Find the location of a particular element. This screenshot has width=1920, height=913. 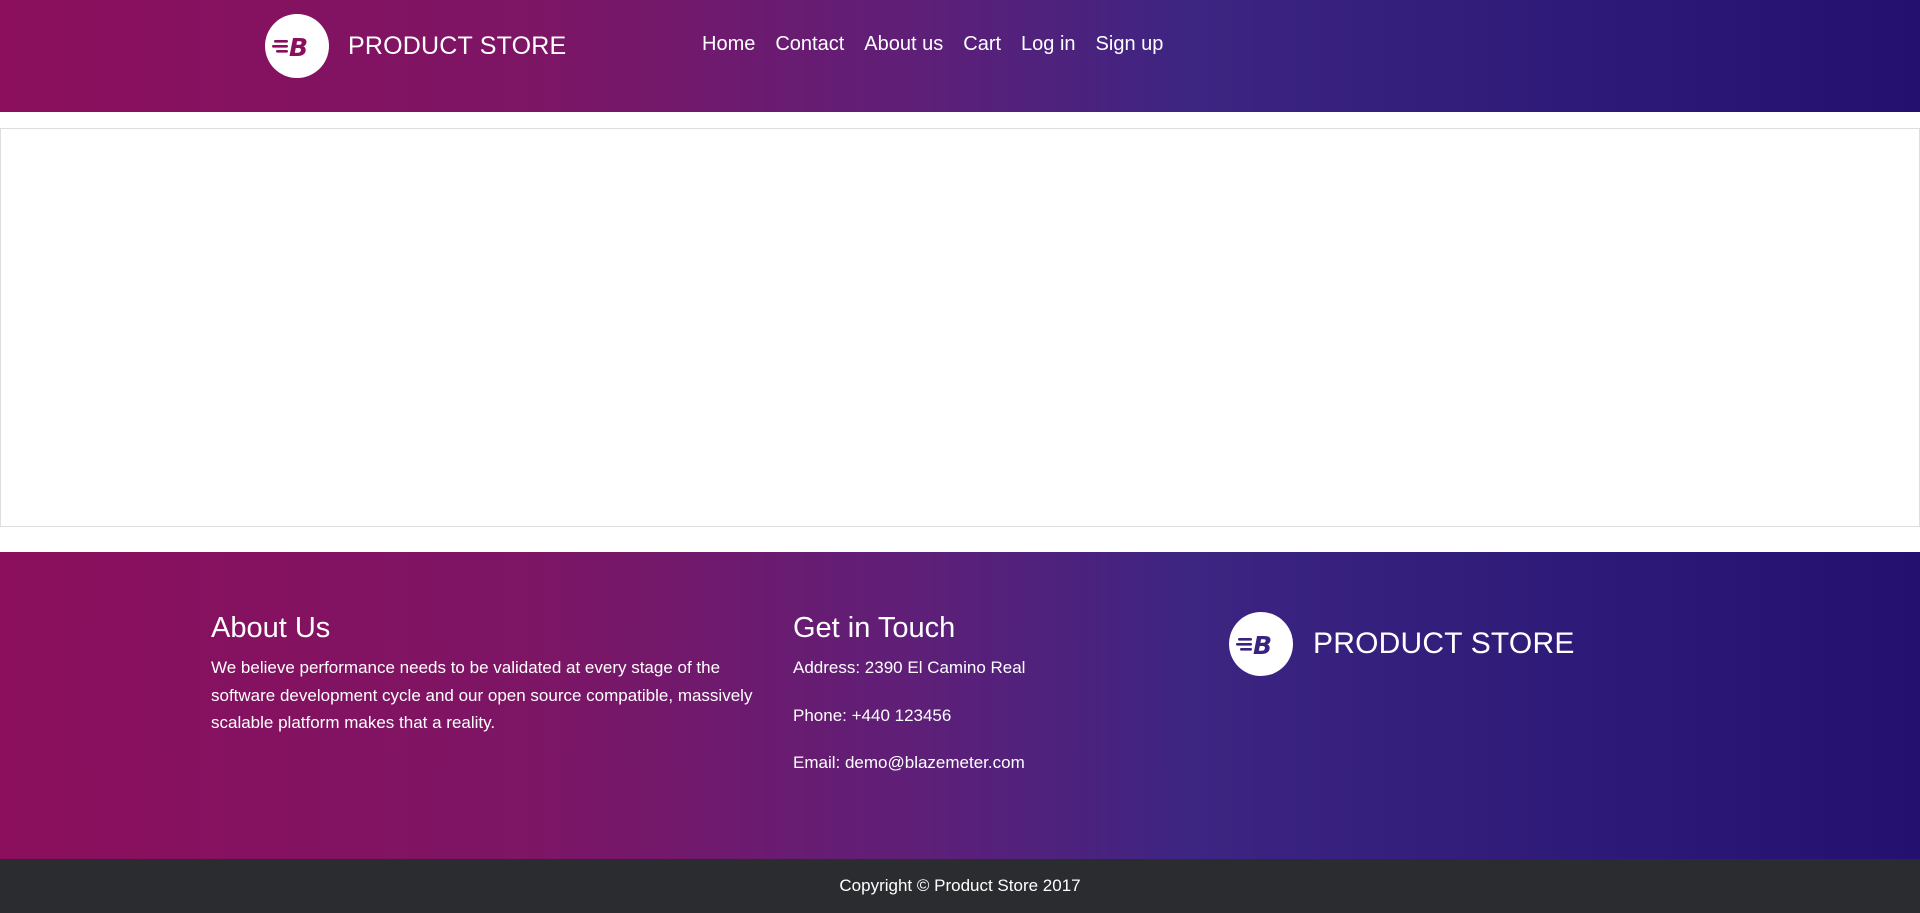

nav-link-cart: Cart is located at coordinates (982, 44).